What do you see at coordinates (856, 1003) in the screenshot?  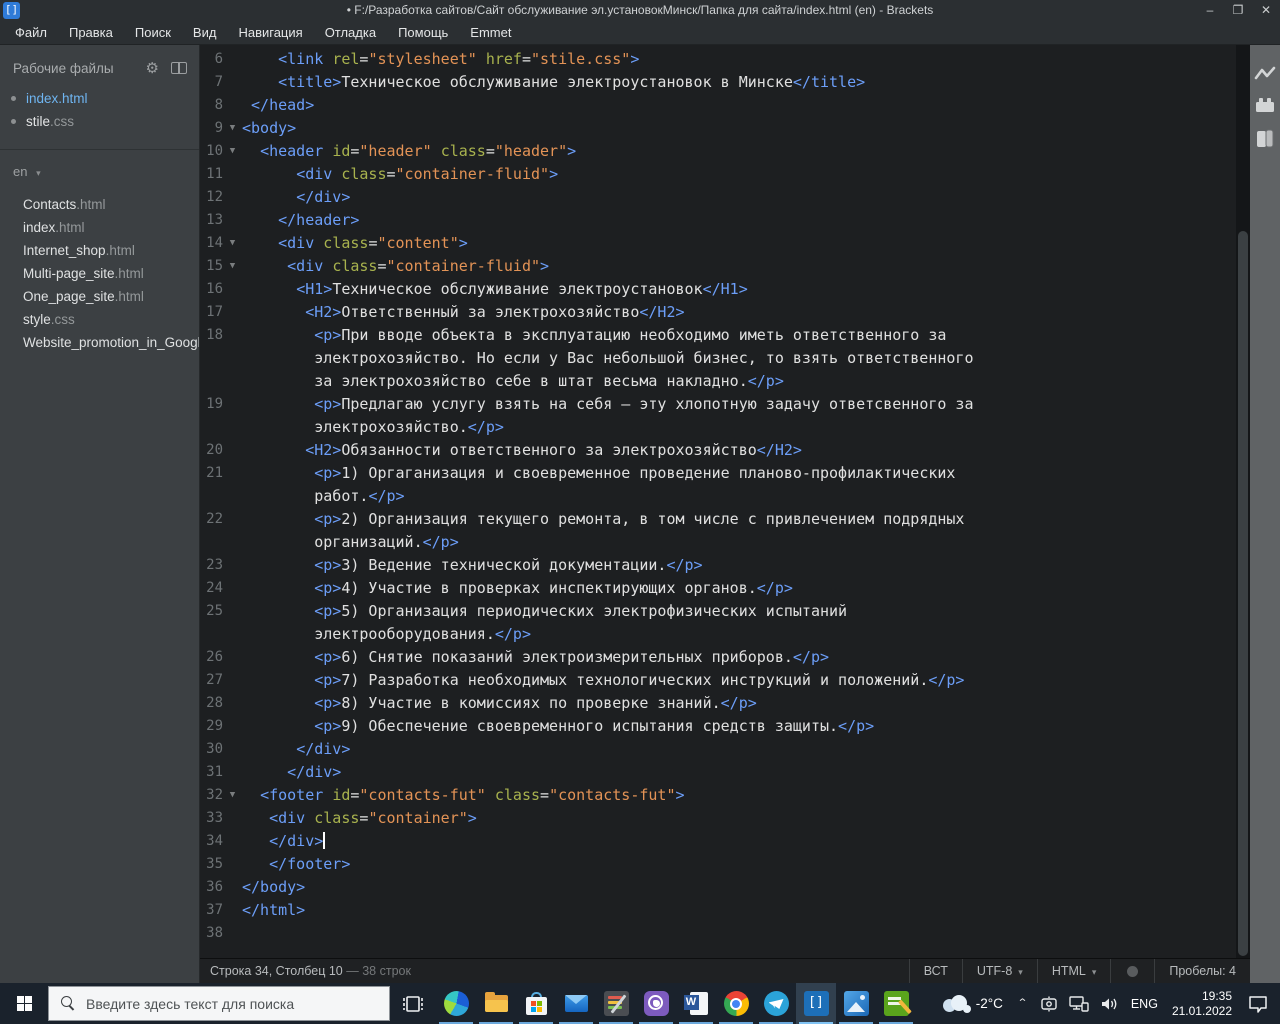 I see `taskbar-app-photos` at bounding box center [856, 1003].